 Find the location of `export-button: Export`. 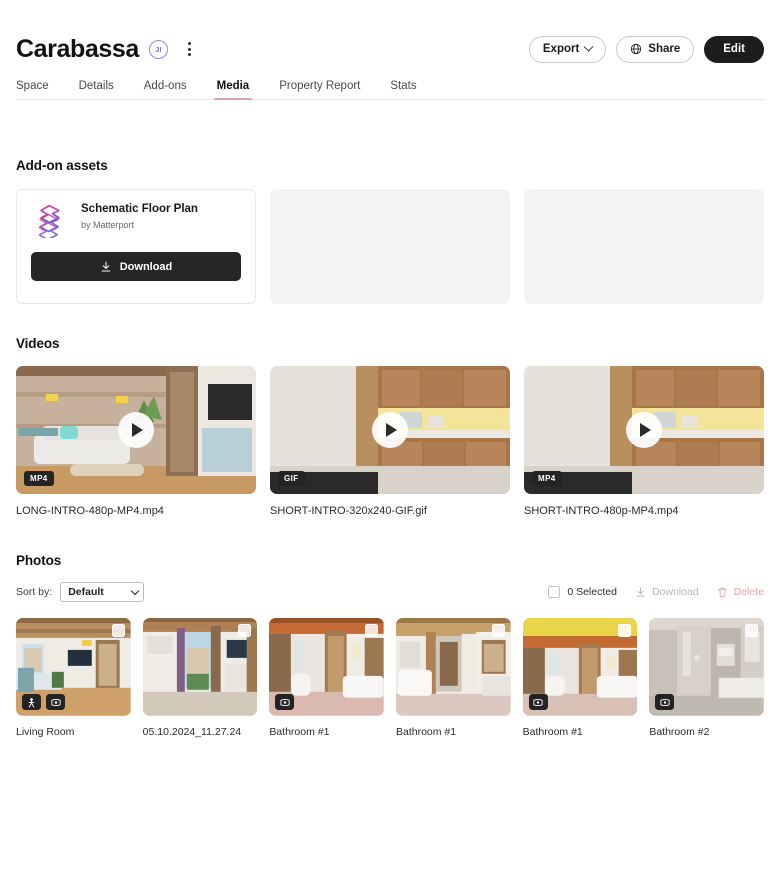

export-button: Export is located at coordinates (567, 49).